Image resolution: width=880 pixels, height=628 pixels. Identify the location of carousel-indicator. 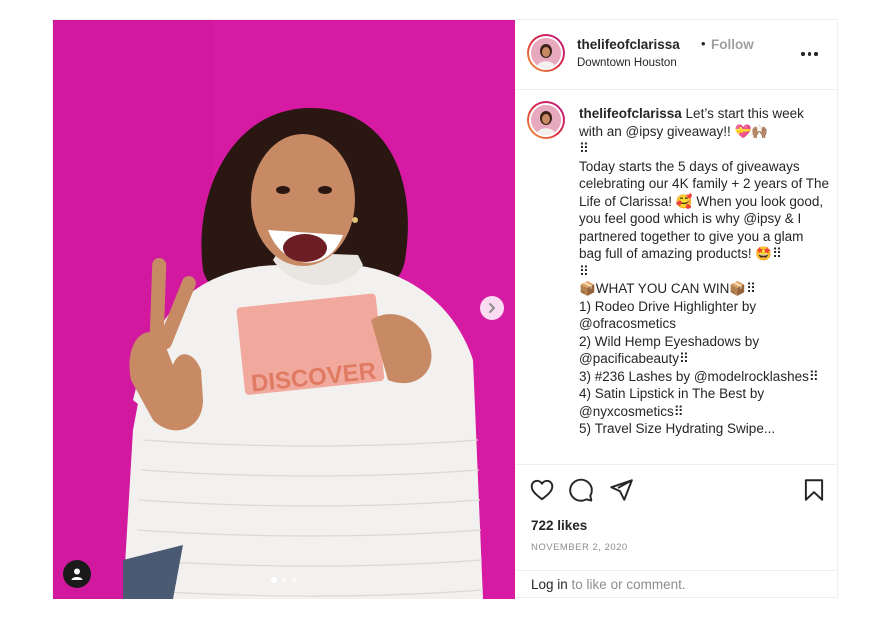
(284, 580).